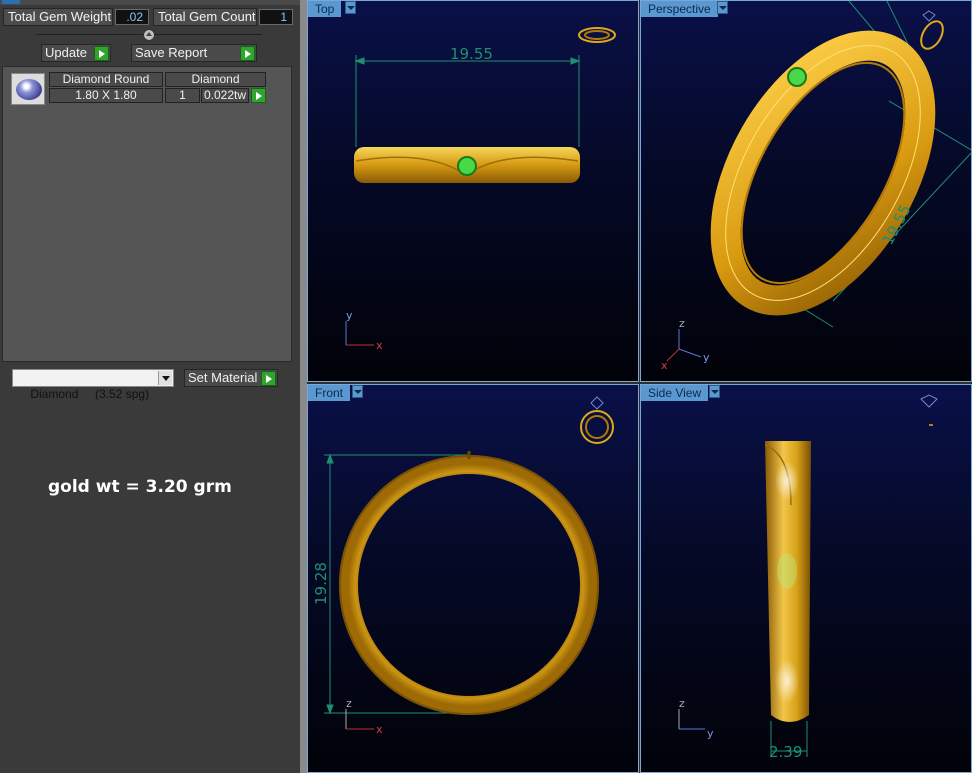  Describe the element at coordinates (276, 17) in the screenshot. I see `total-gem-count-value: 1` at that location.